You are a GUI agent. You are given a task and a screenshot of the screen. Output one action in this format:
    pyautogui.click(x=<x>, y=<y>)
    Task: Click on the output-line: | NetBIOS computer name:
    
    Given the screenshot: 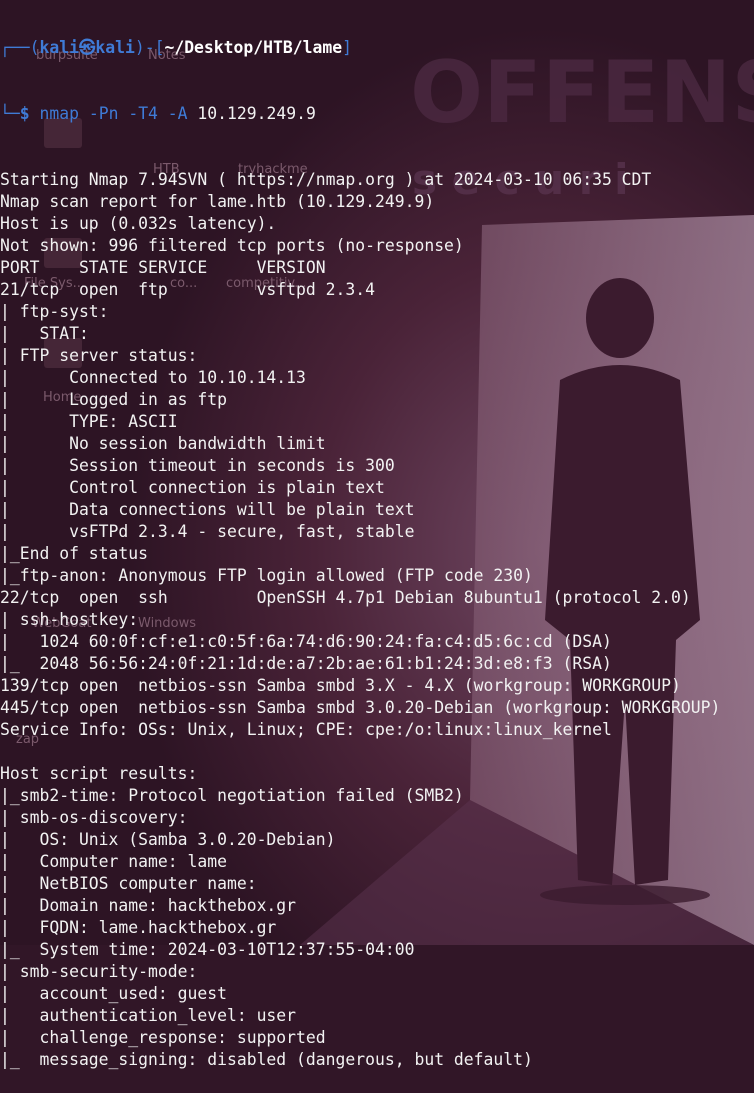 What is the action you would take?
    pyautogui.click(x=128, y=883)
    